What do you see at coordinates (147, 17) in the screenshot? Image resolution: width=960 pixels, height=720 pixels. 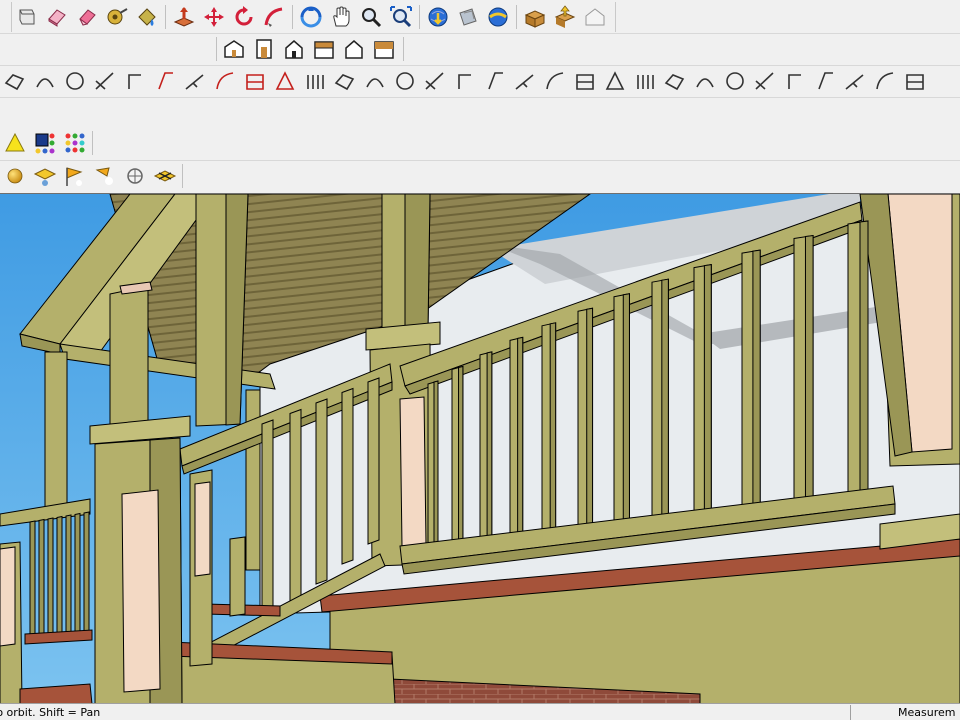 I see `paint-bucket-icon` at bounding box center [147, 17].